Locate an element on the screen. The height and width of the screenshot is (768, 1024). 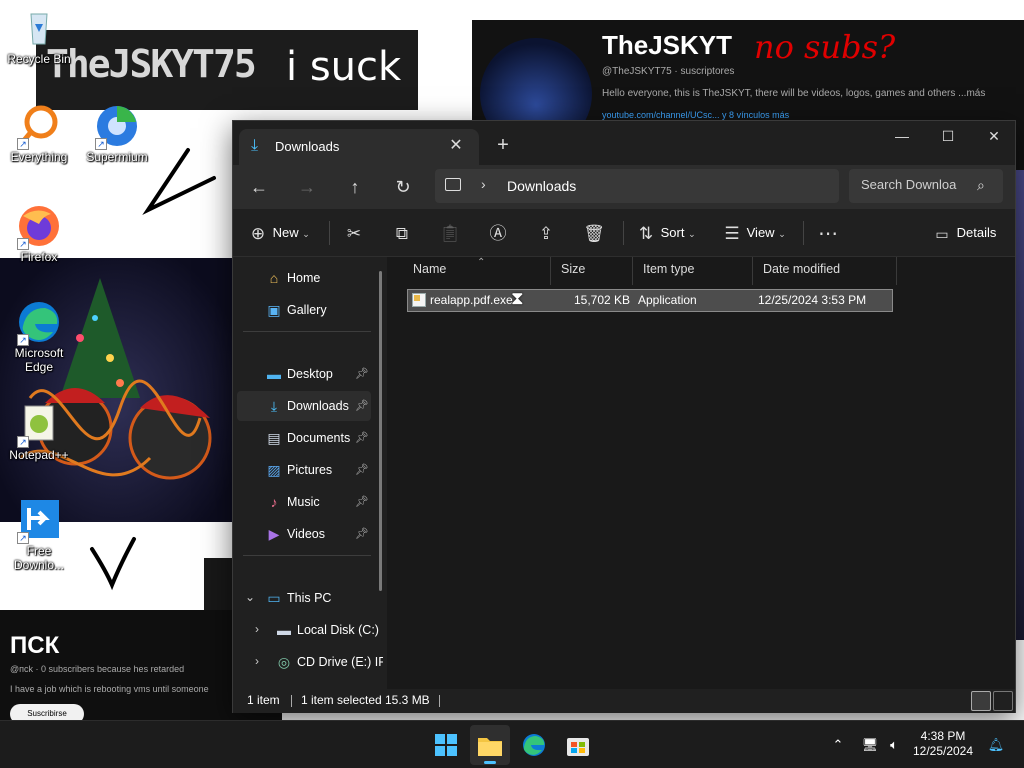
tiles-view-toggle is located at coordinates (1003, 701).